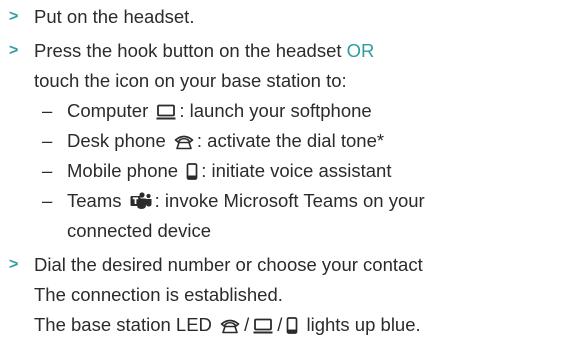  I want to click on result-text: The connection is established., so click(158, 294).